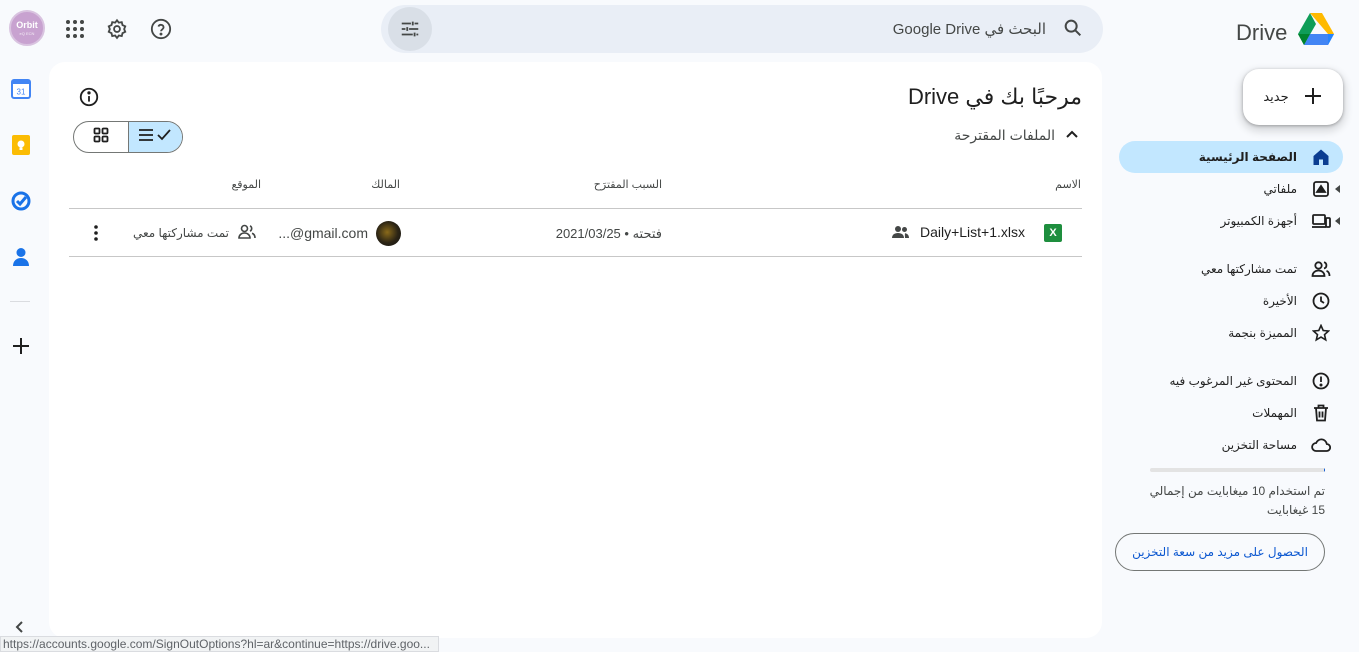  I want to click on account-avatar: Orbit eQ ECN, so click(27, 28).